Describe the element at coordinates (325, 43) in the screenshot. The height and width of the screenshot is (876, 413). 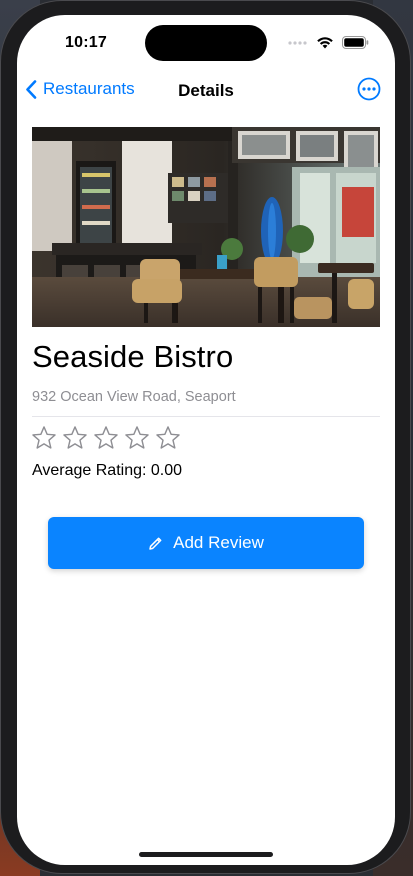
I see `wifi-icon` at that location.